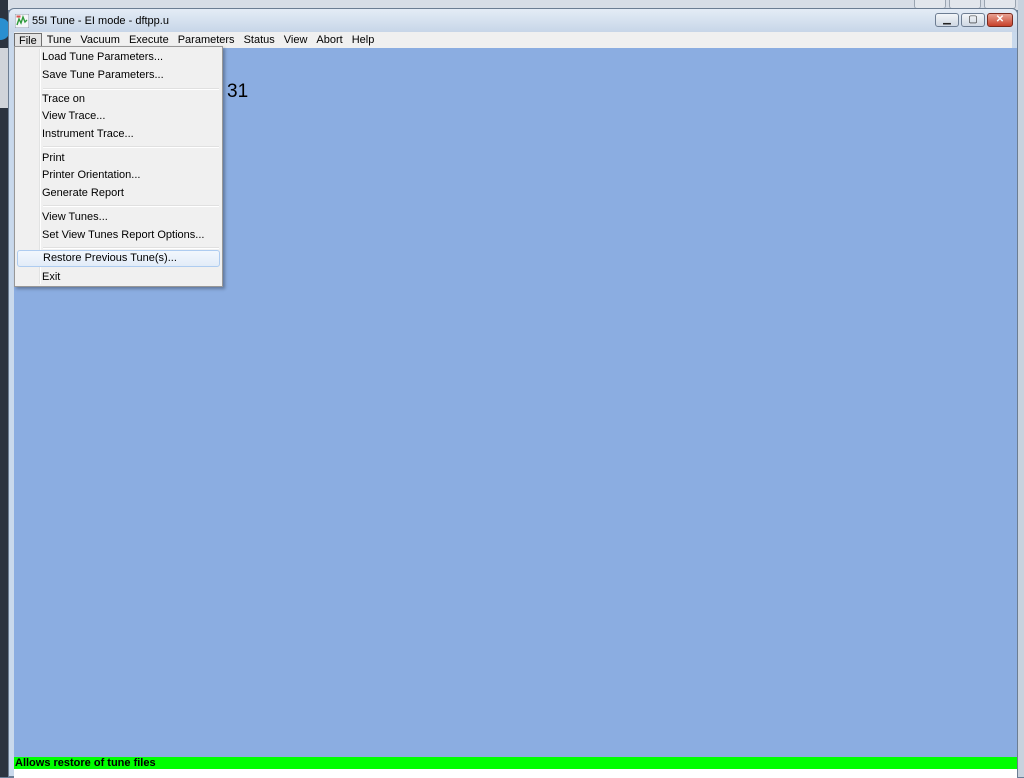  I want to click on desktop-right-strip, so click(1021, 388).